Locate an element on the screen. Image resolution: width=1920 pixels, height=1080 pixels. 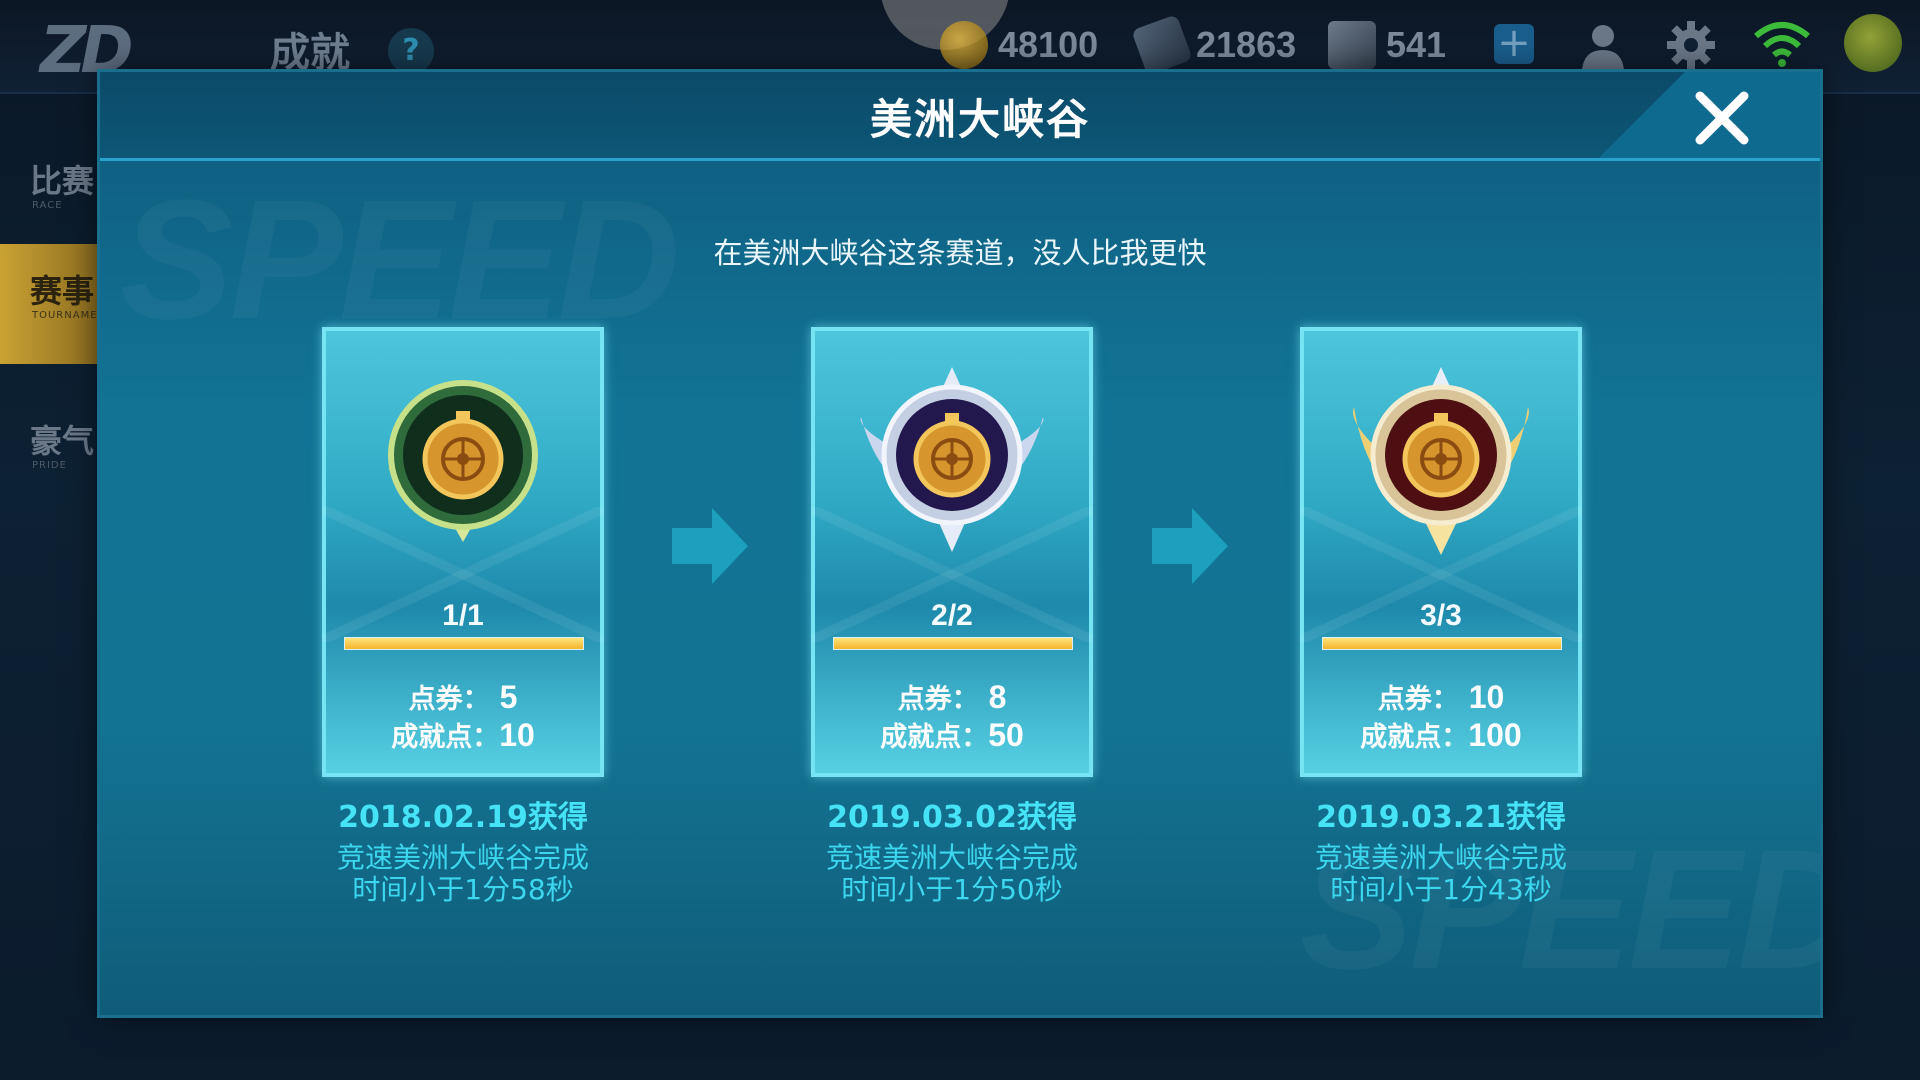
page-title: 成就 is located at coordinates (310, 53).